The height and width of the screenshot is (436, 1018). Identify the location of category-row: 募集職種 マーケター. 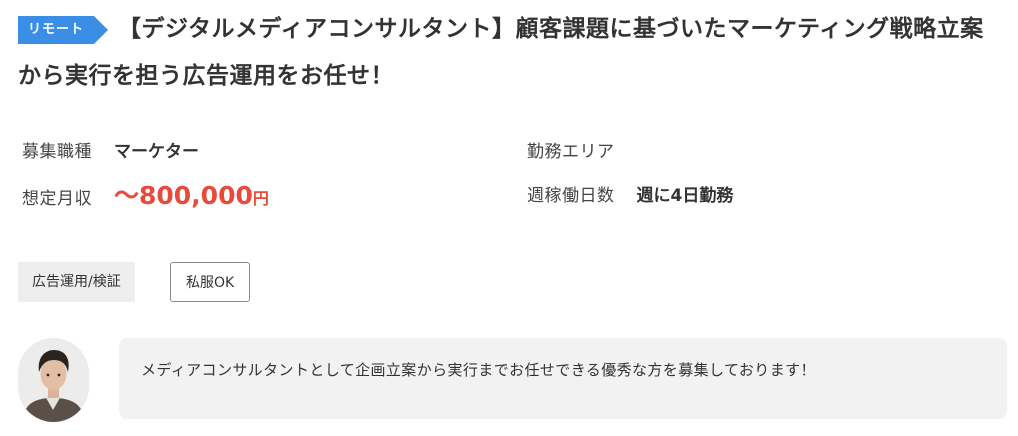
(110, 149).